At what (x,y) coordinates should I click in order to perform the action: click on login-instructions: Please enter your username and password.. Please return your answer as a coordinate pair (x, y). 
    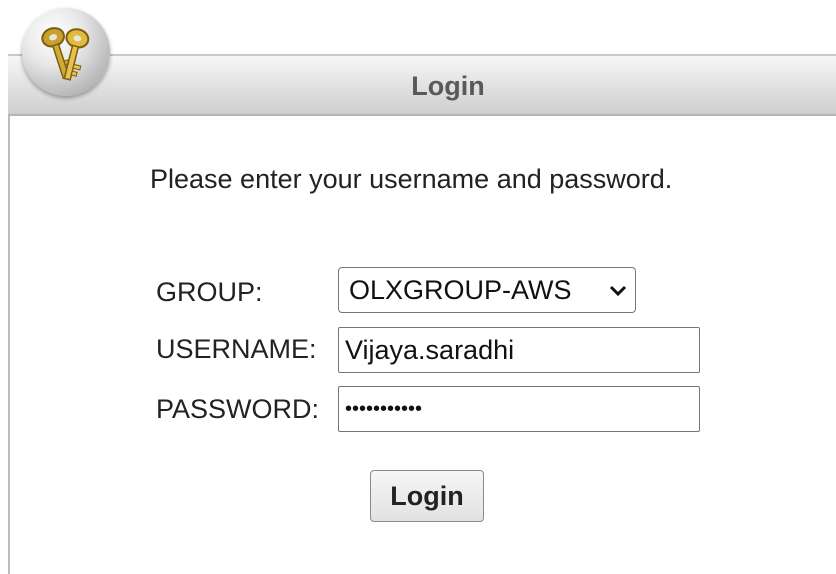
    Looking at the image, I should click on (411, 179).